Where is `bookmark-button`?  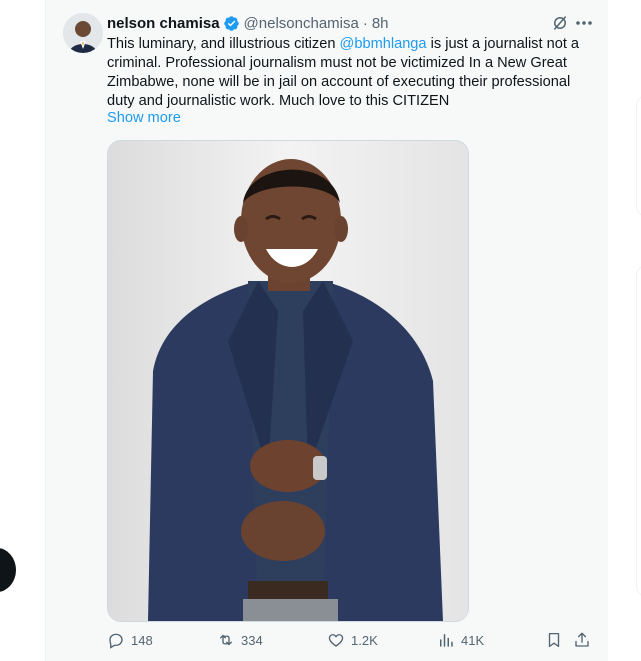 bookmark-button is located at coordinates (557, 640).